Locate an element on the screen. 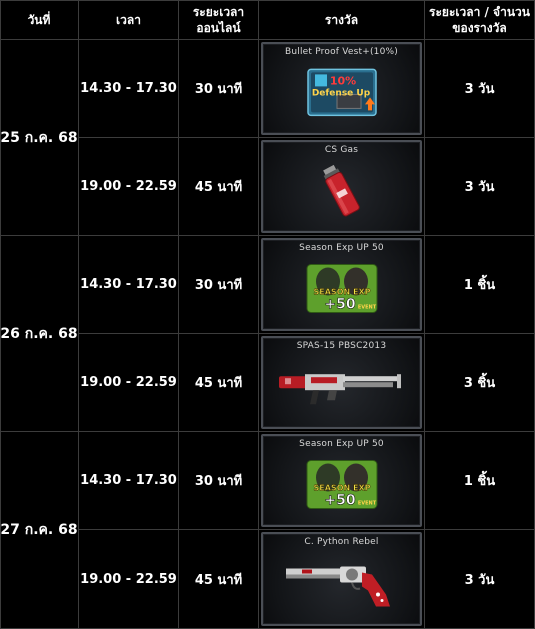 The height and width of the screenshot is (629, 535). day-date: 27 ก.ค. 68 is located at coordinates (39, 530).